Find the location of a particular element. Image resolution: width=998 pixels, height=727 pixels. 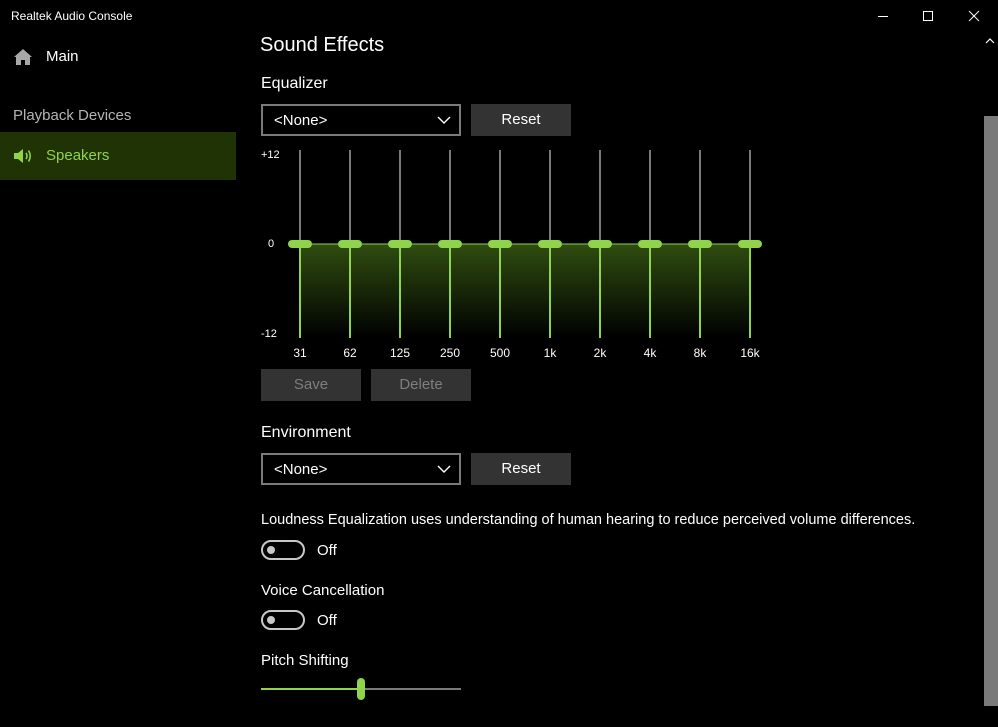

eq-band-label-8k: 8k is located at coordinates (700, 353).